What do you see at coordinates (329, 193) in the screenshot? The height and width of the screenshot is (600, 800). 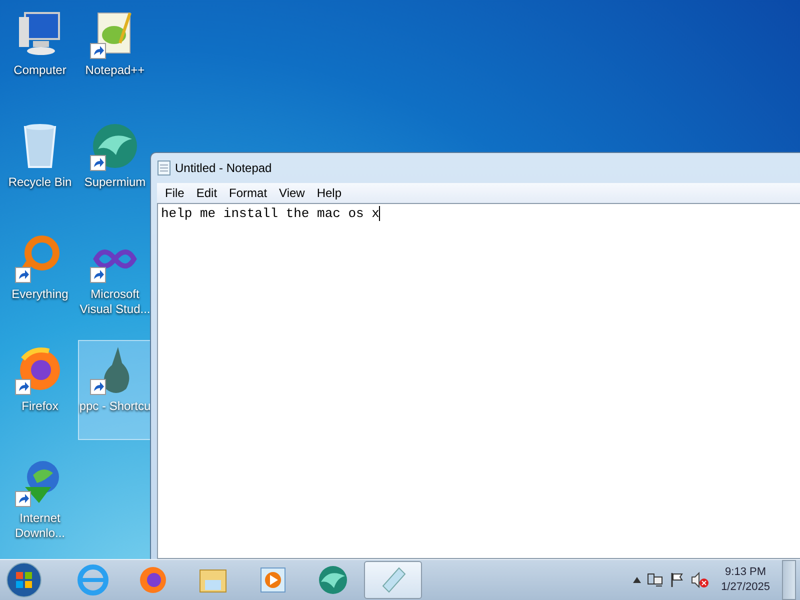 I see `menu-item: Help` at bounding box center [329, 193].